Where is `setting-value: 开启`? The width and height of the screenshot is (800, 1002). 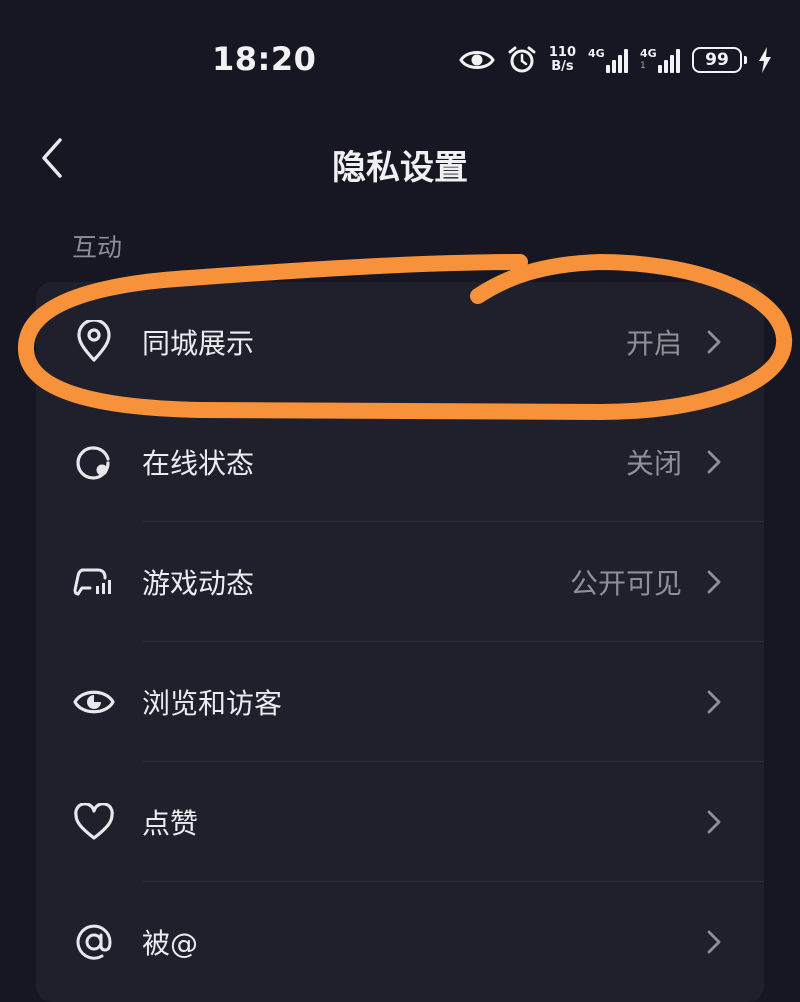
setting-value: 开启 is located at coordinates (653, 343).